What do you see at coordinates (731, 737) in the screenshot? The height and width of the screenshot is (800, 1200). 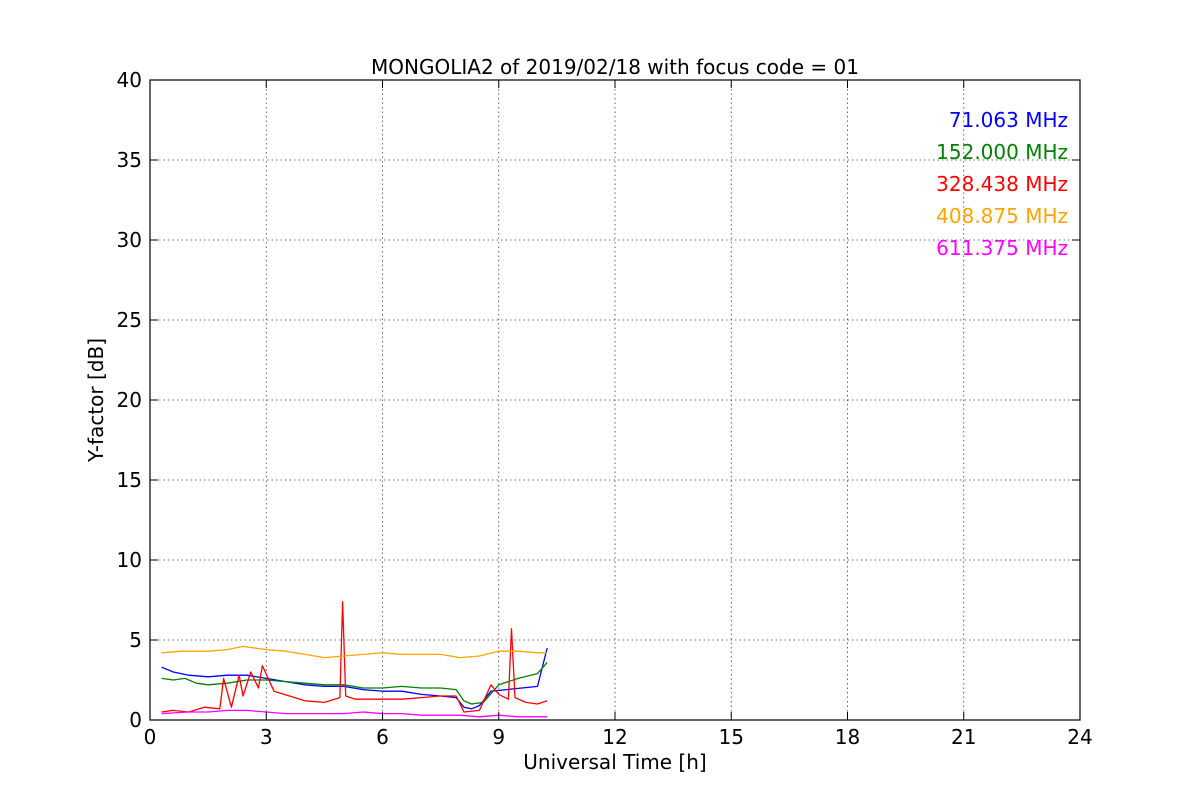 I see `x-tick-label: 15` at bounding box center [731, 737].